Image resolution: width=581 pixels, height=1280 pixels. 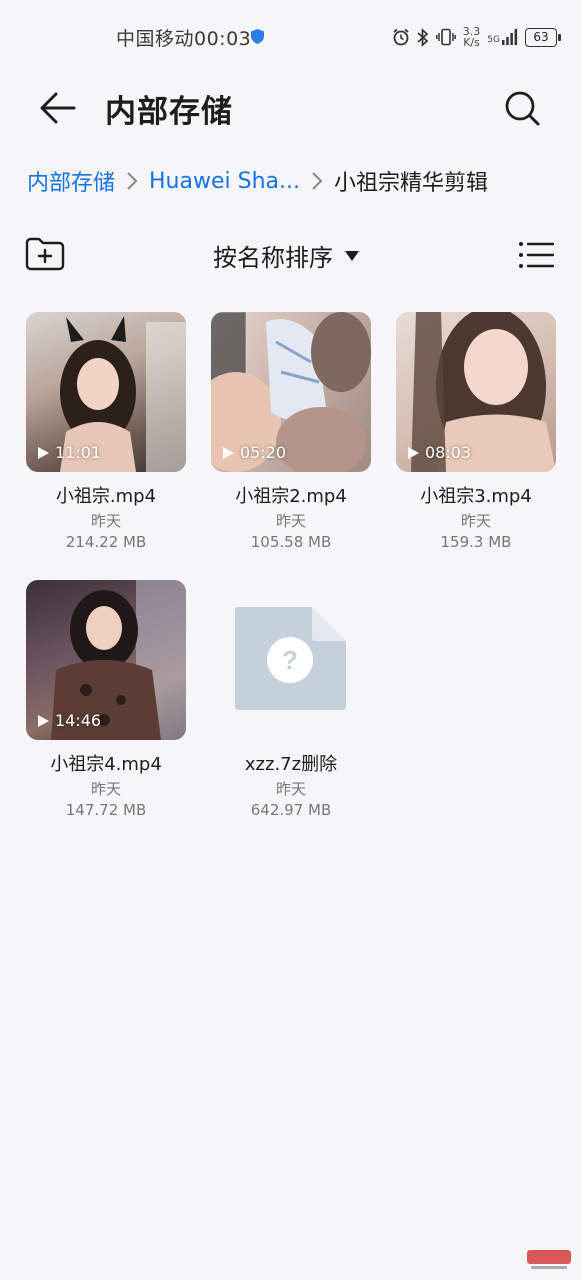 I want to click on alarm-icon, so click(x=401, y=37).